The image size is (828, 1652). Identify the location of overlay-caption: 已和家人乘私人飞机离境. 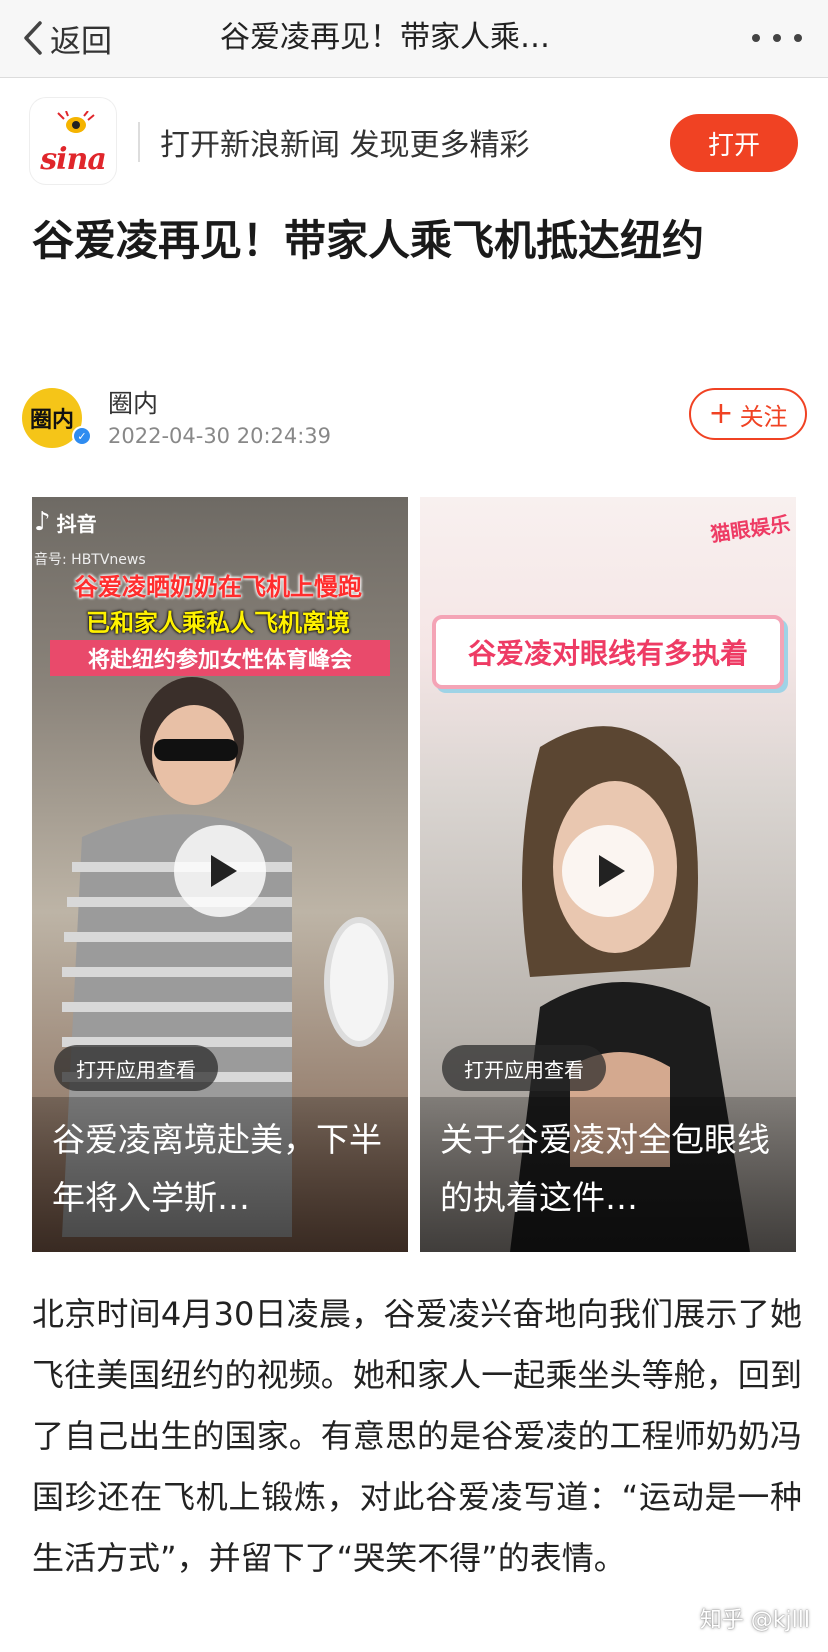
(218, 623).